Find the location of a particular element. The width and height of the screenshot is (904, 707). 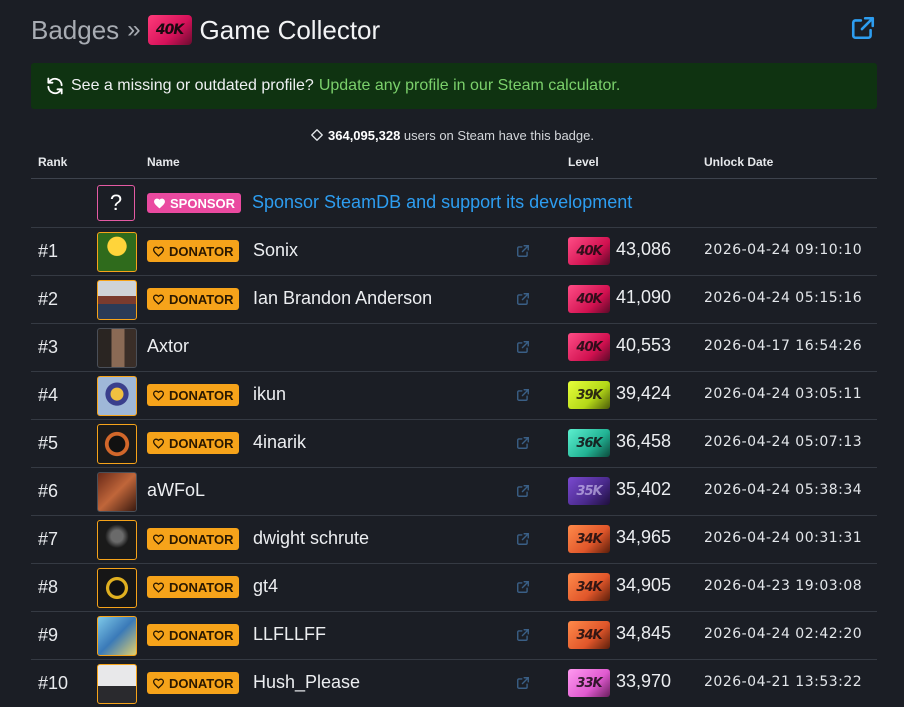

unlock-date-cell: 2026-04-24 09:10:10 is located at coordinates (783, 250).